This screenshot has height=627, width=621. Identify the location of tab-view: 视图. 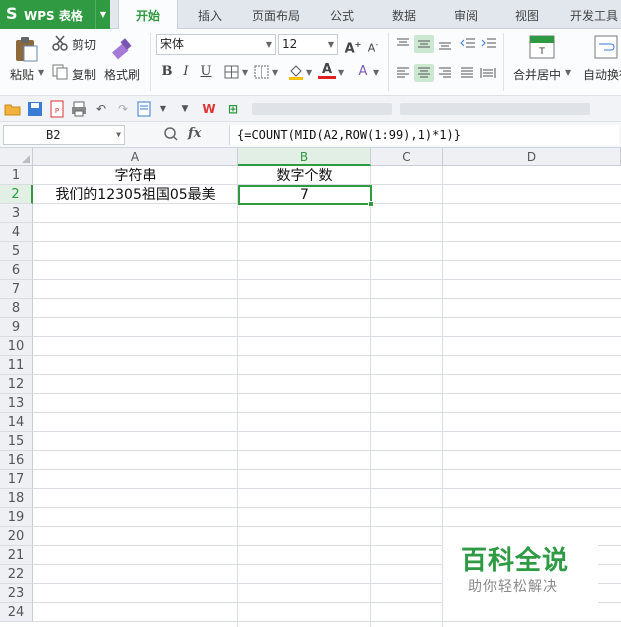
(527, 14).